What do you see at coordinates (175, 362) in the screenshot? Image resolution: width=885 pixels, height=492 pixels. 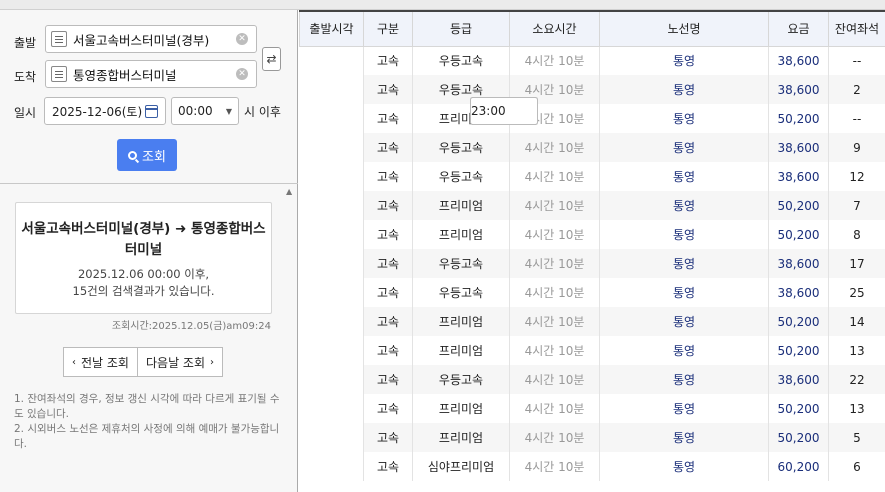 I see `next-day-label: 다음날 조회` at bounding box center [175, 362].